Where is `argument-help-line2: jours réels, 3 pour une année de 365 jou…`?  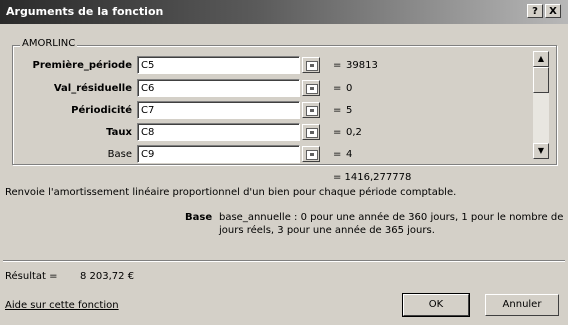 argument-help-line2: jours réels, 3 pour une année de 365 jou… is located at coordinates (327, 230).